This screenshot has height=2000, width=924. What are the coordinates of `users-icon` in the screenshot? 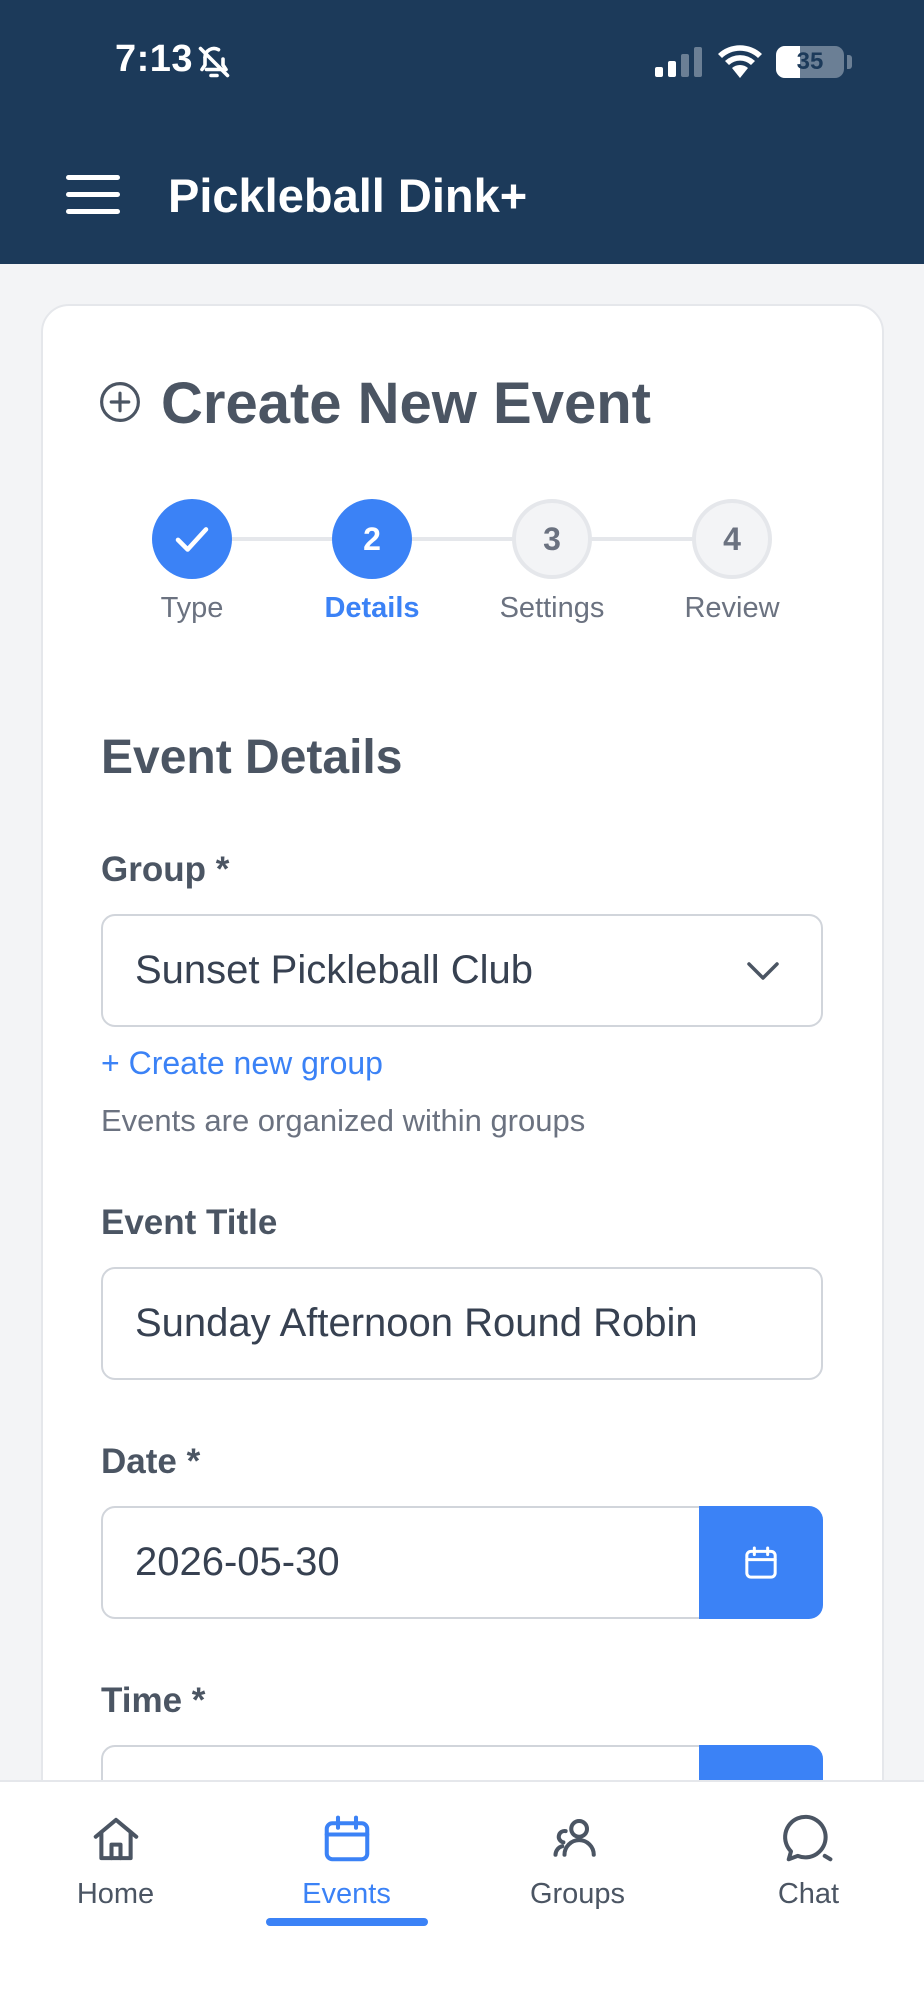 It's located at (574, 1837).